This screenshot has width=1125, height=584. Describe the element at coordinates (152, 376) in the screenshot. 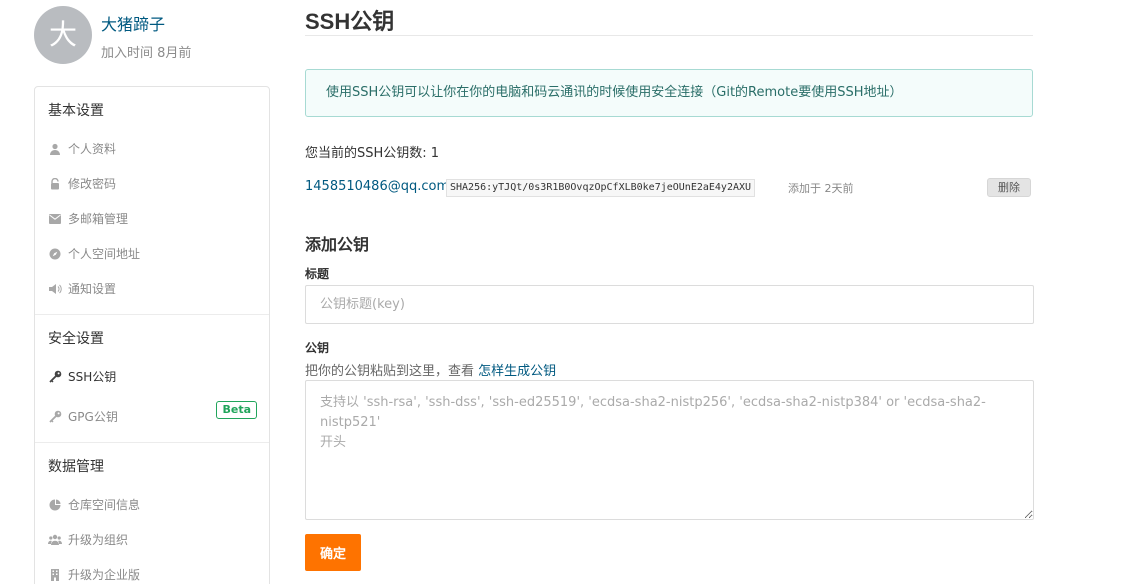

I see `sidebar-item-ssh-keys: SSH公钥` at that location.